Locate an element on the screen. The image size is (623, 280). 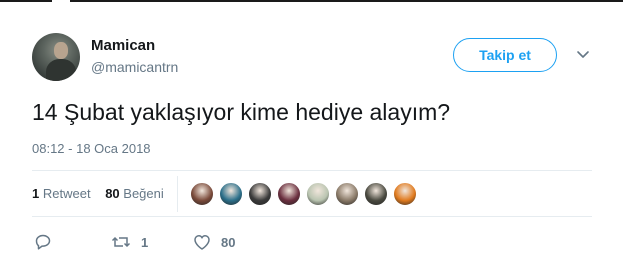
like-count: 80 is located at coordinates (112, 193).